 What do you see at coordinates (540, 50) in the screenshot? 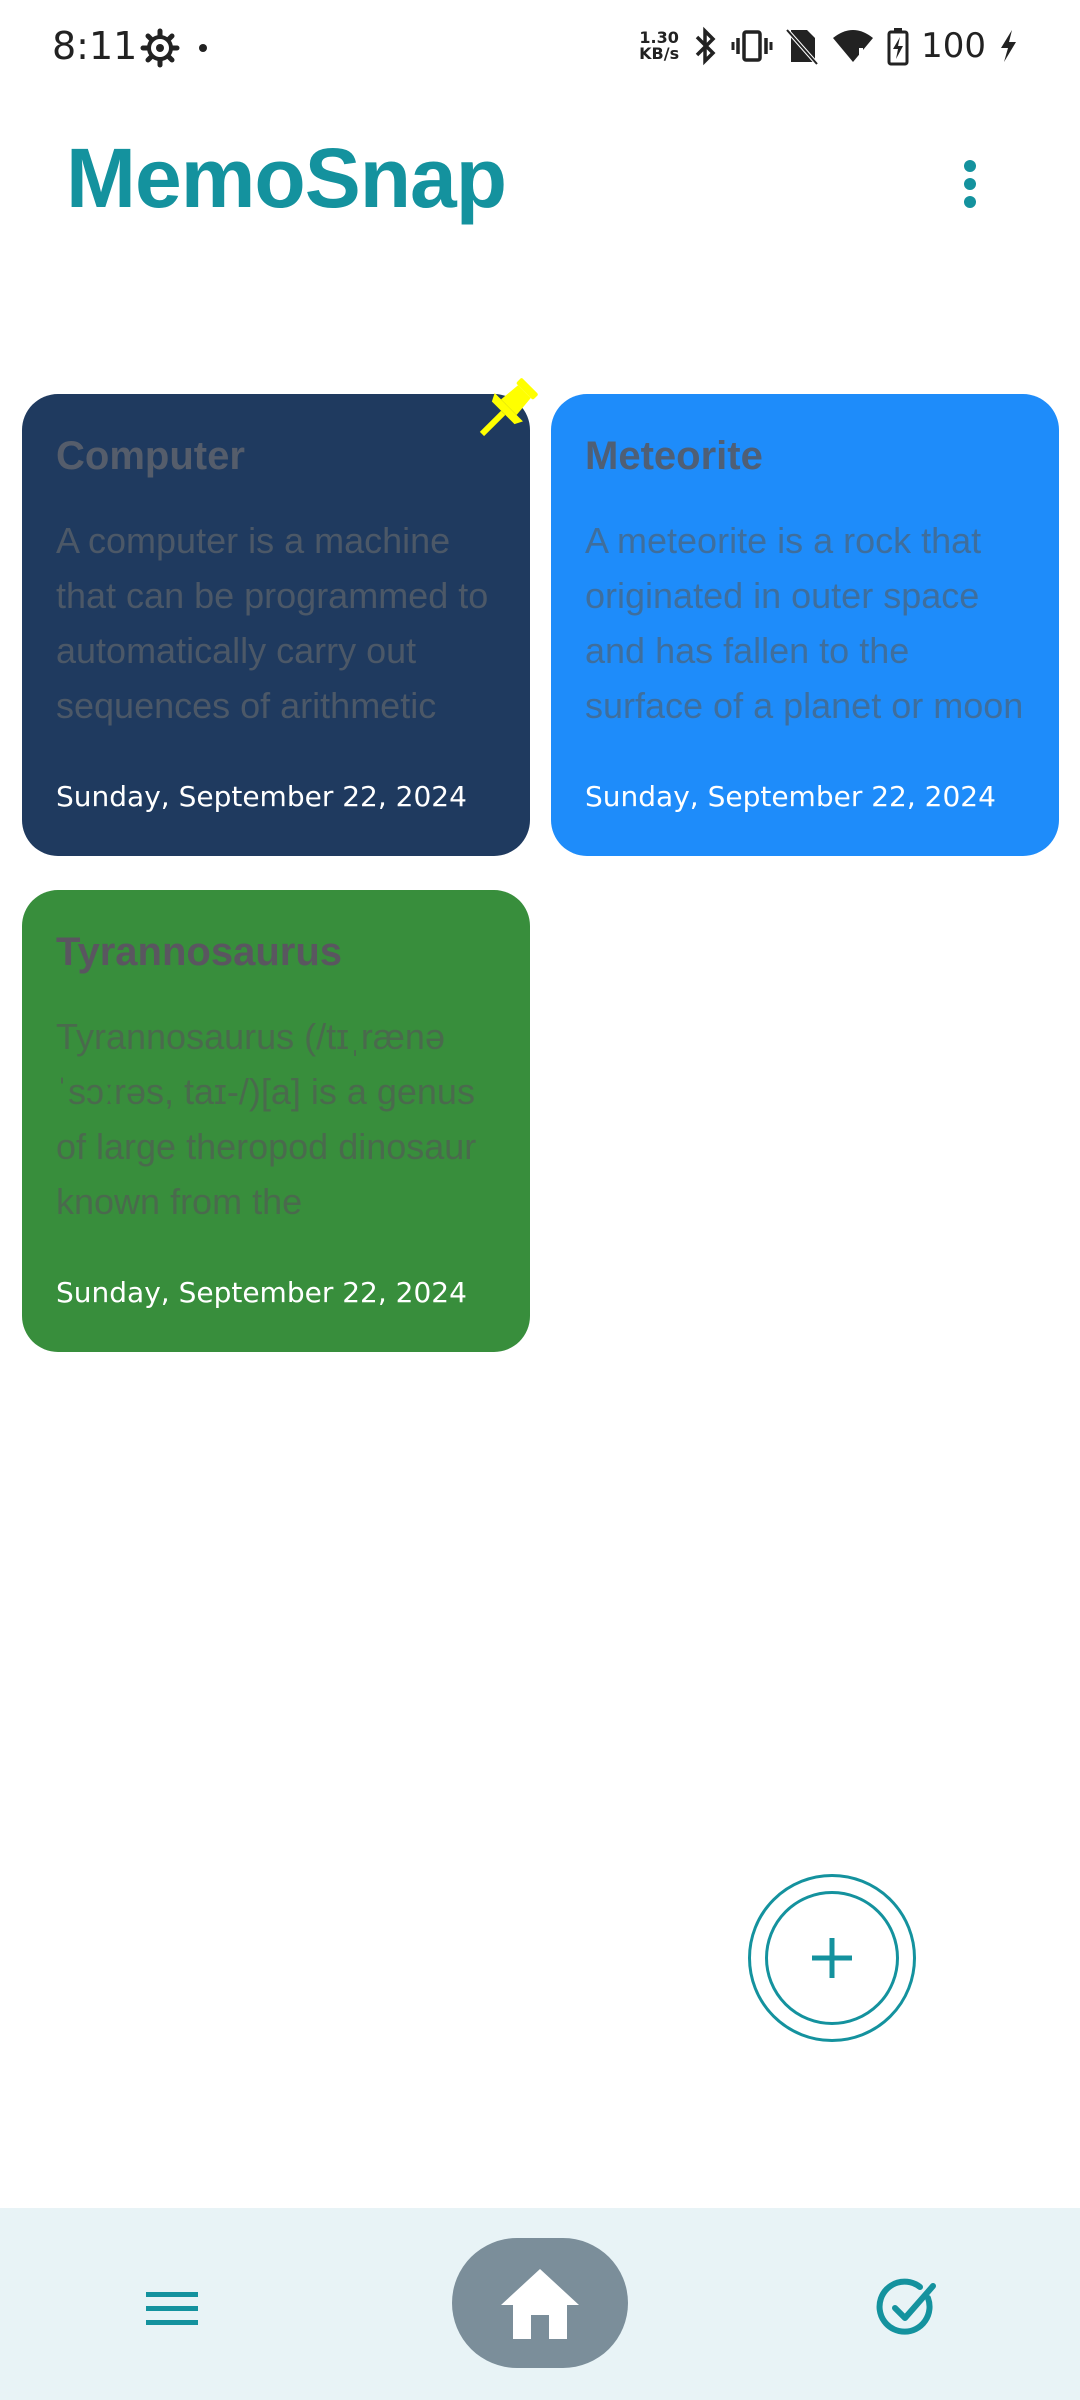
I see `status-bar: 8:11 1.30 KB/s 100` at bounding box center [540, 50].